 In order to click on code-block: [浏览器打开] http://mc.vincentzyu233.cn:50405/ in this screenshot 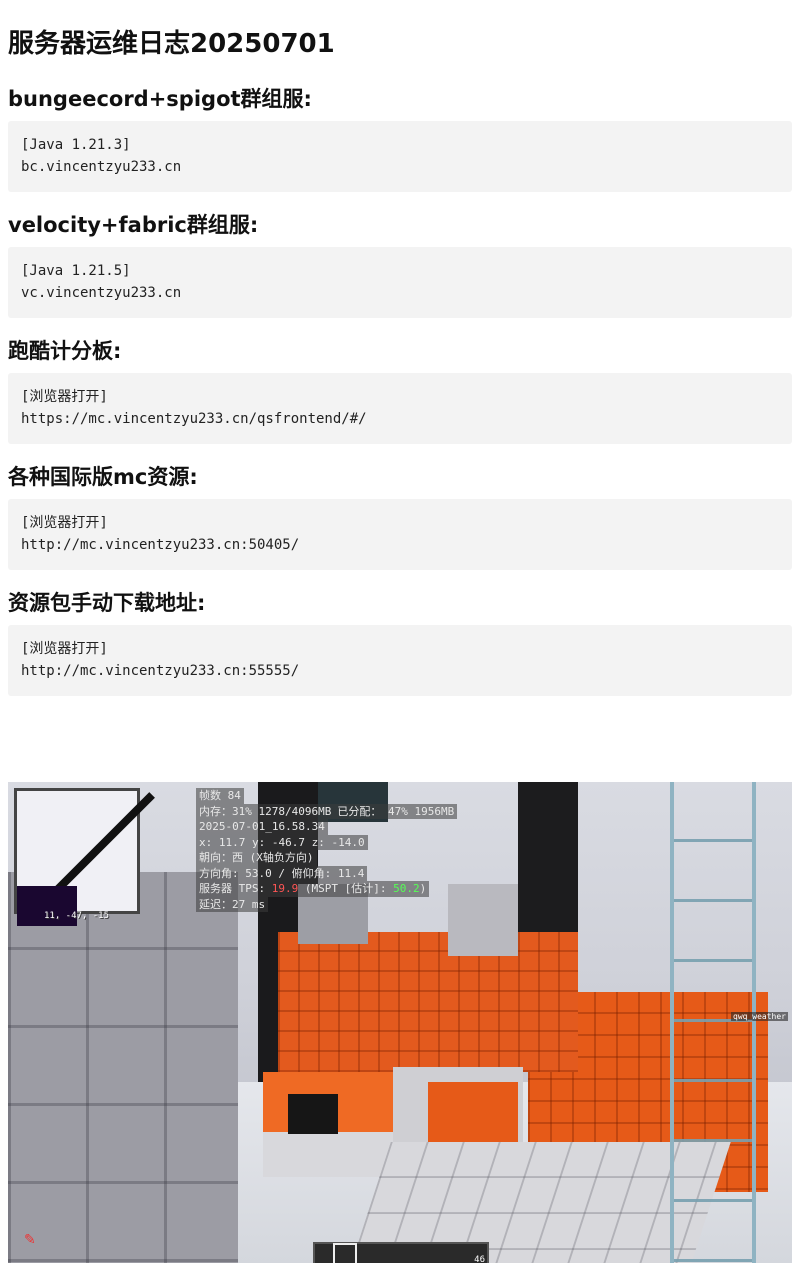, I will do `click(400, 534)`.